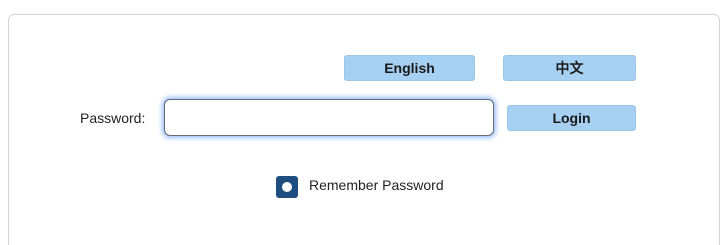 The width and height of the screenshot is (724, 245). I want to click on remember-password-label: Remember Password, so click(376, 185).